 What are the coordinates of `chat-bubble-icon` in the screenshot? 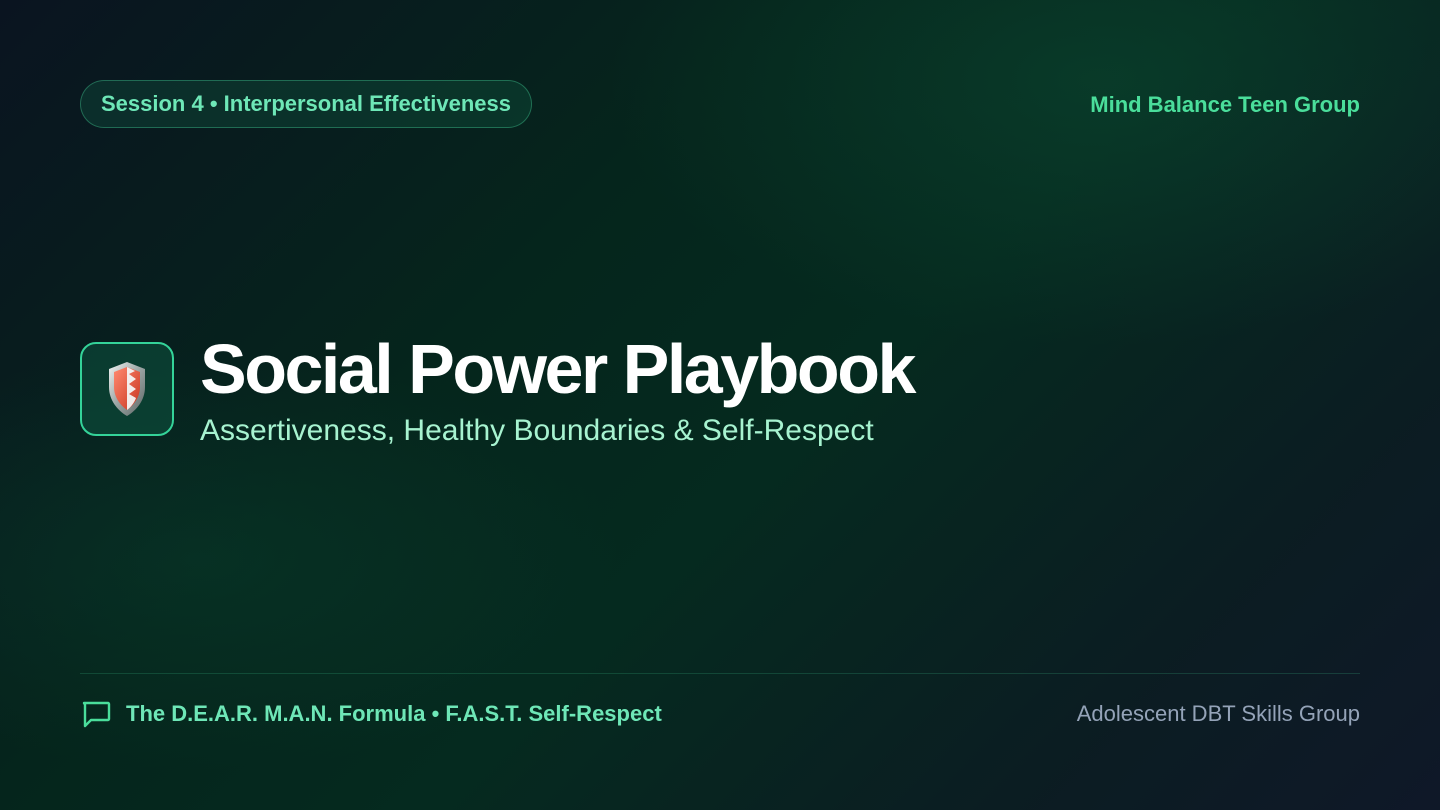 It's located at (96, 714).